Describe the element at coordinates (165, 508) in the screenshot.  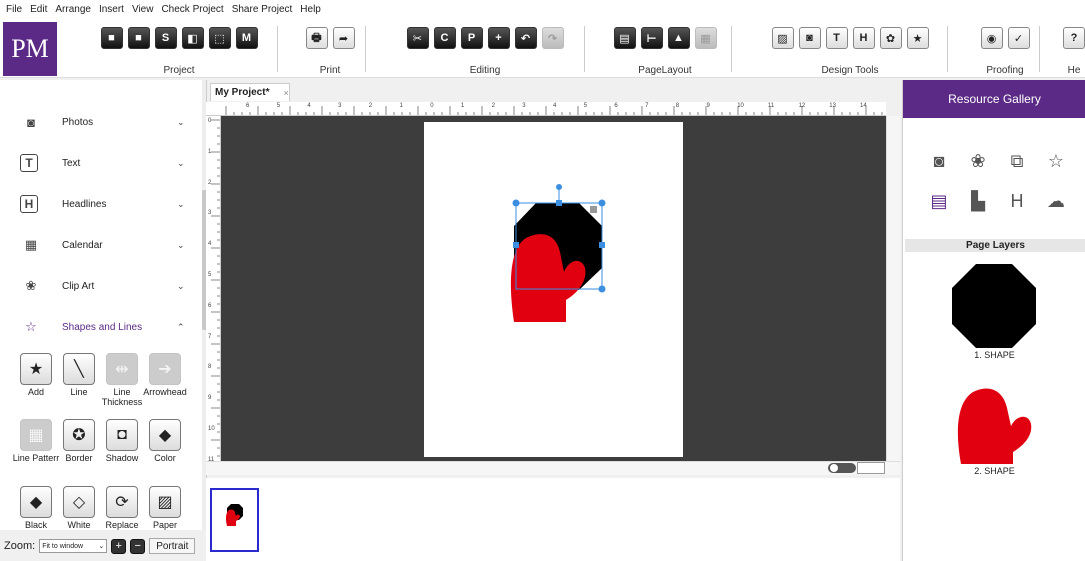
I see `tool-paper: ▨ Paper` at that location.